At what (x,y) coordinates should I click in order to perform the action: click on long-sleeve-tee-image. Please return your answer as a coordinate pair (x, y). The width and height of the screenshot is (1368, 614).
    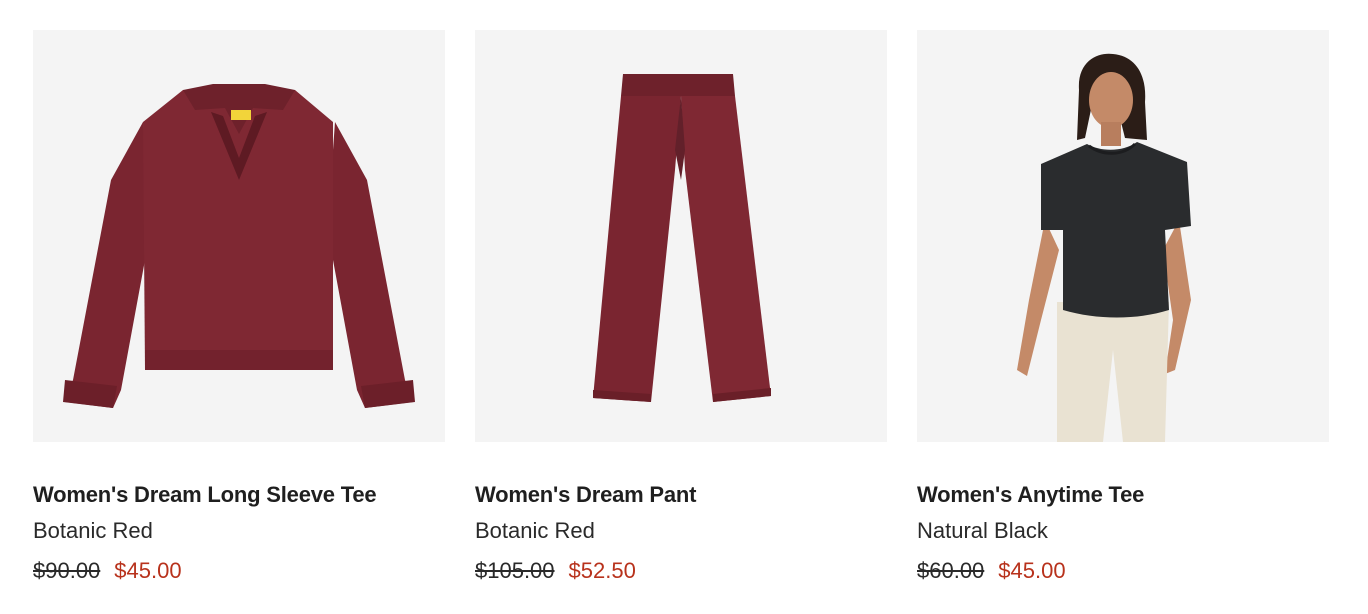
    Looking at the image, I should click on (239, 246).